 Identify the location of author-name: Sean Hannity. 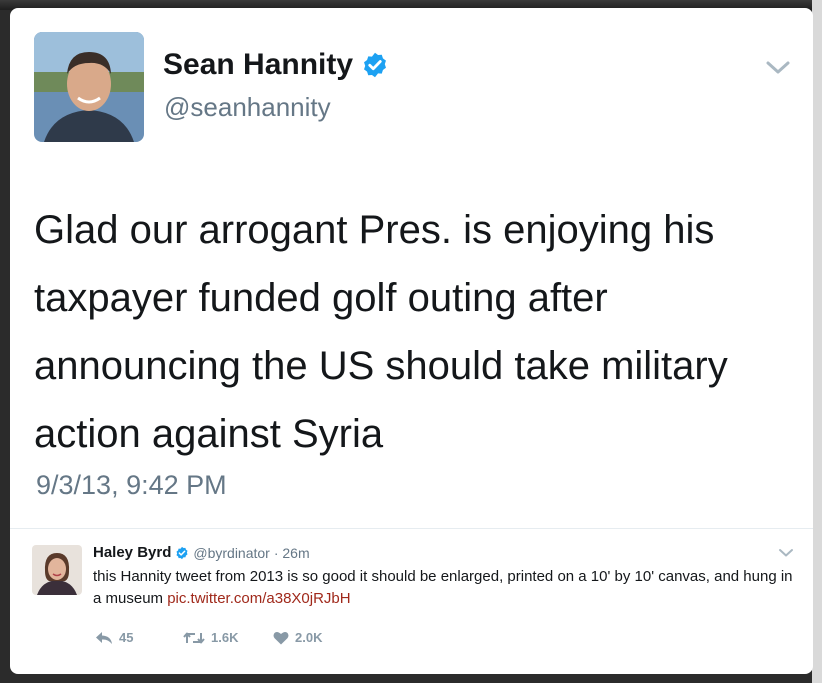
(258, 65).